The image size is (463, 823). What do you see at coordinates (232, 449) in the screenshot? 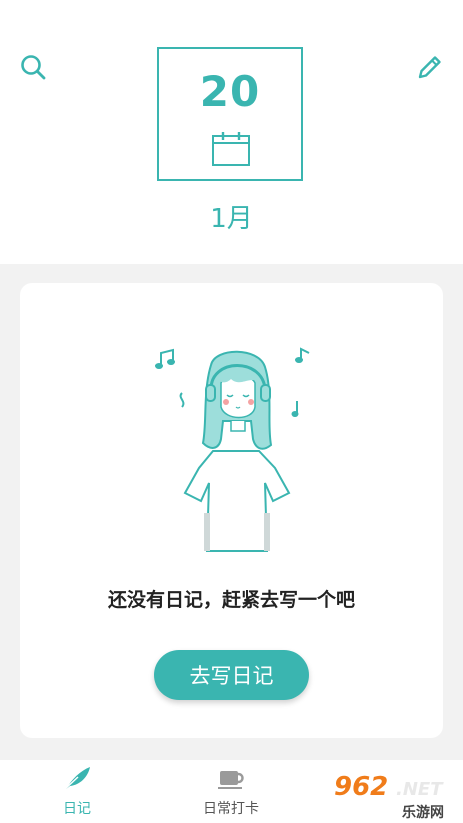
I see `girl-with-headphones-illustration` at bounding box center [232, 449].